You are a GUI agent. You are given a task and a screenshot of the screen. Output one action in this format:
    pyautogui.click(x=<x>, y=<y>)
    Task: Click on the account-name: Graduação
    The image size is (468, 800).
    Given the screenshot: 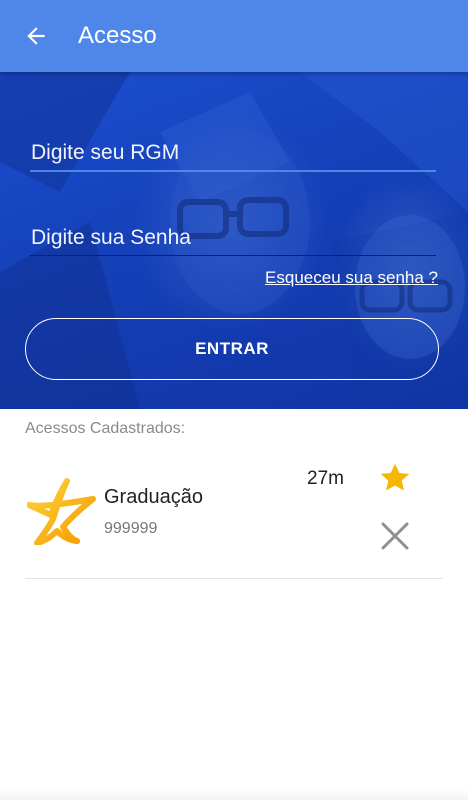 What is the action you would take?
    pyautogui.click(x=153, y=497)
    